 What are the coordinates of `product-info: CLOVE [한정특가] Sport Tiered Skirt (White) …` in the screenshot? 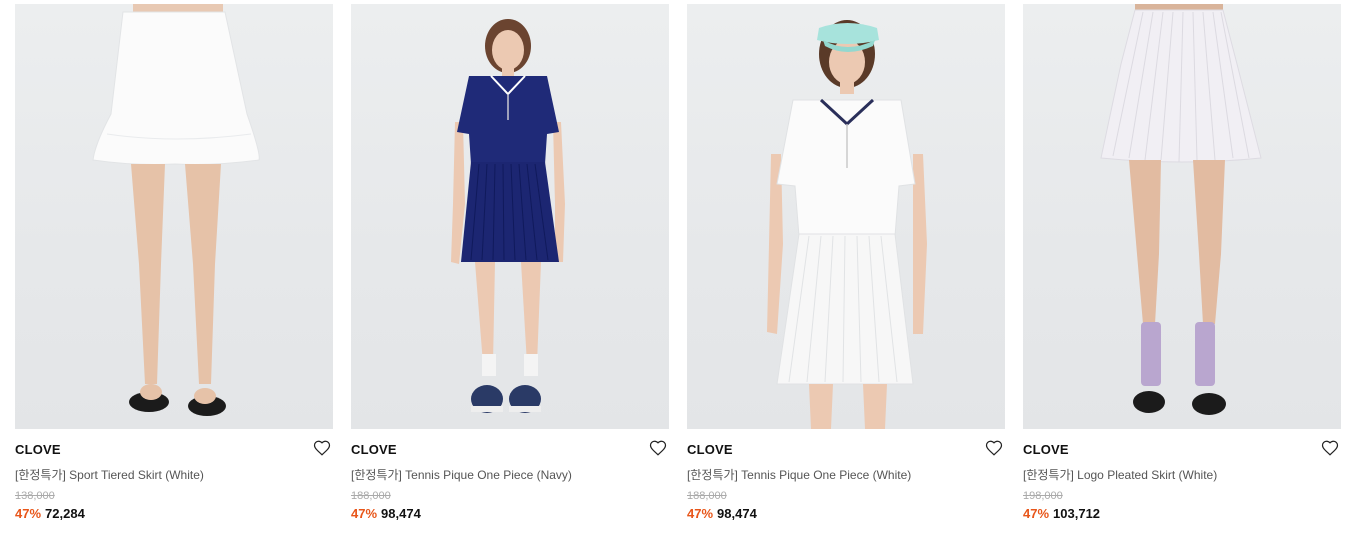 It's located at (174, 479).